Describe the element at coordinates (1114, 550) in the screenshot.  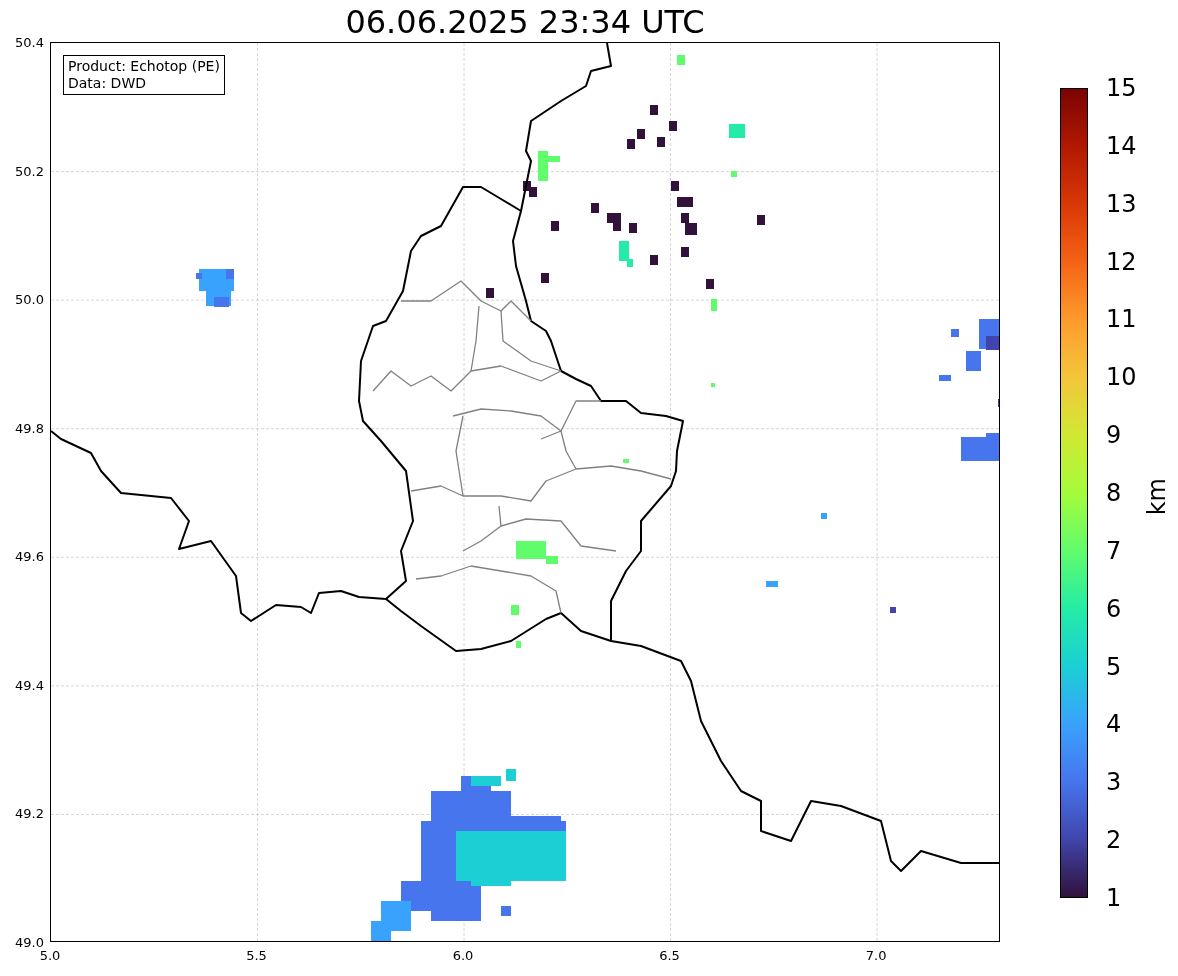
I see `colorbar-tick-label: 7` at that location.